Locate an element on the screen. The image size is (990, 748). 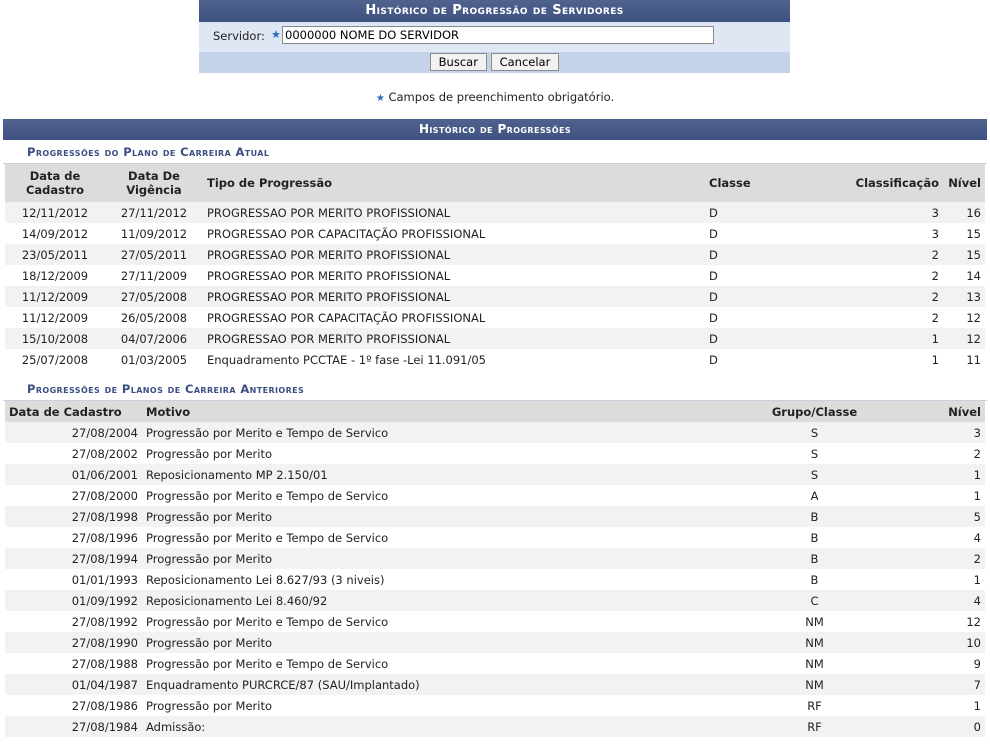
cell-tipo-progressao: PROGRESSAO POR CAPACITAÇÃO PROFISSIONAL is located at coordinates (454, 317).